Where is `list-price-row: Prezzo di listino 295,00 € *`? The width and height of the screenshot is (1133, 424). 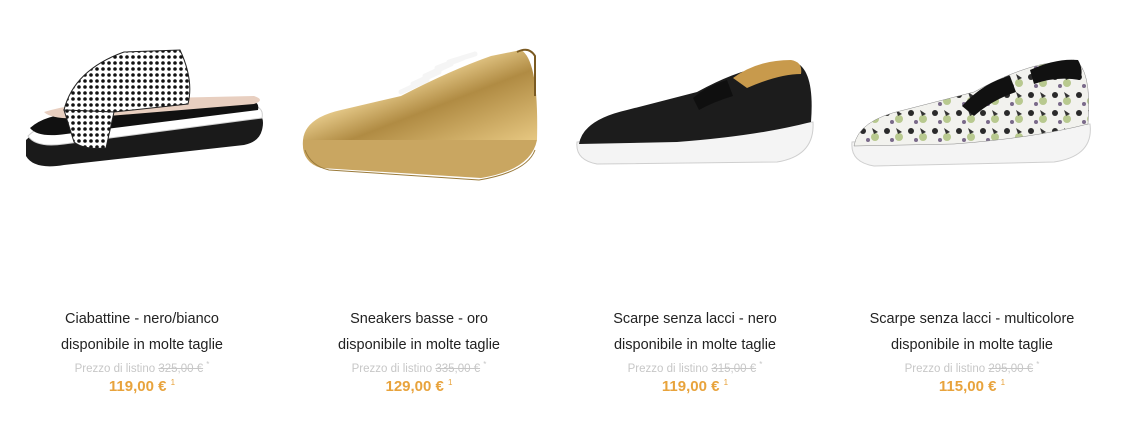
list-price-row: Prezzo di listino 295,00 € * is located at coordinates (972, 367).